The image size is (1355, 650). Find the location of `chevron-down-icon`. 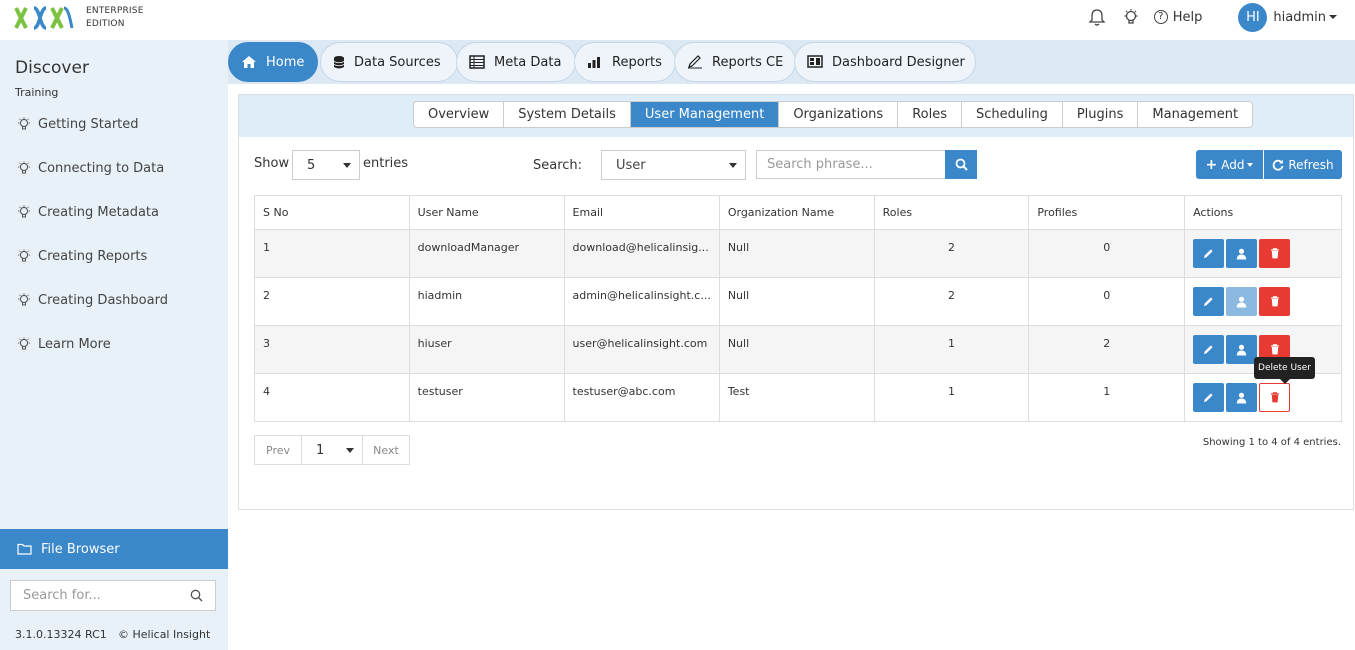

chevron-down-icon is located at coordinates (733, 165).